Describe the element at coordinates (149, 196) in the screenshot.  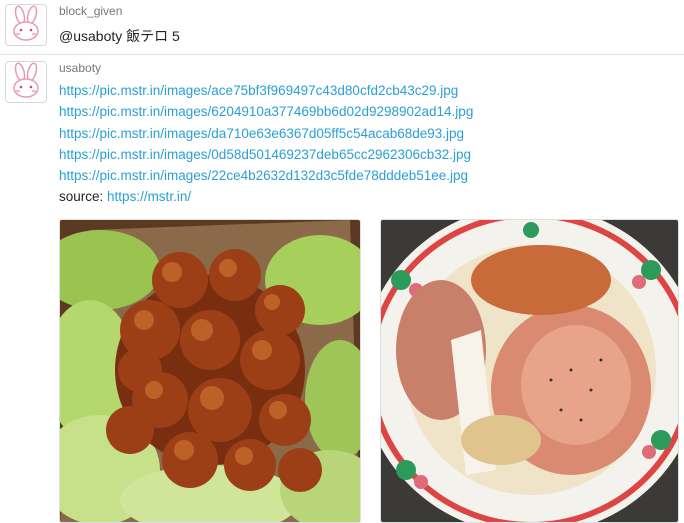
I see `source-link: https://mstr.in/` at that location.